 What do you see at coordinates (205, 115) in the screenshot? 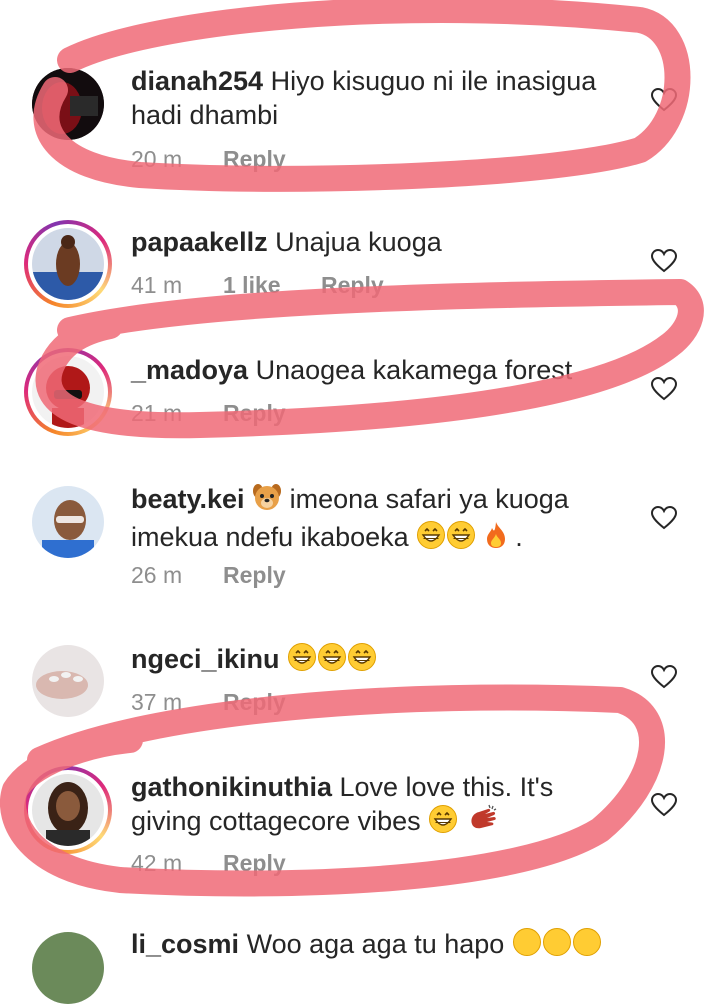
I see `comment-text: hadi dhambi` at bounding box center [205, 115].